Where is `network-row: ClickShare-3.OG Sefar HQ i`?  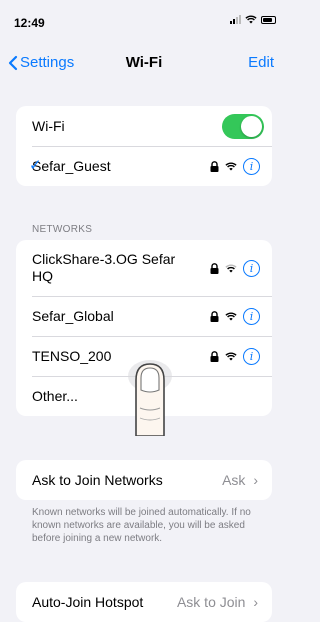 network-row: ClickShare-3.OG Sefar HQ i is located at coordinates (144, 268).